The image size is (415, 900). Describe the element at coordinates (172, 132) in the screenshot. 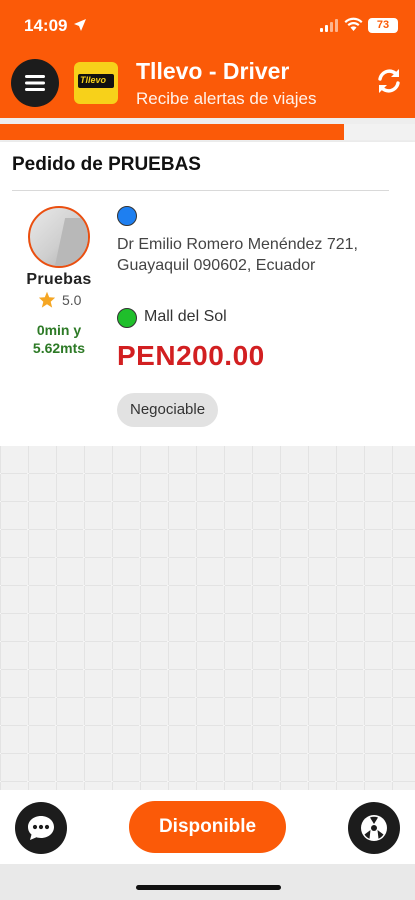

I see `request-timer-fill` at that location.